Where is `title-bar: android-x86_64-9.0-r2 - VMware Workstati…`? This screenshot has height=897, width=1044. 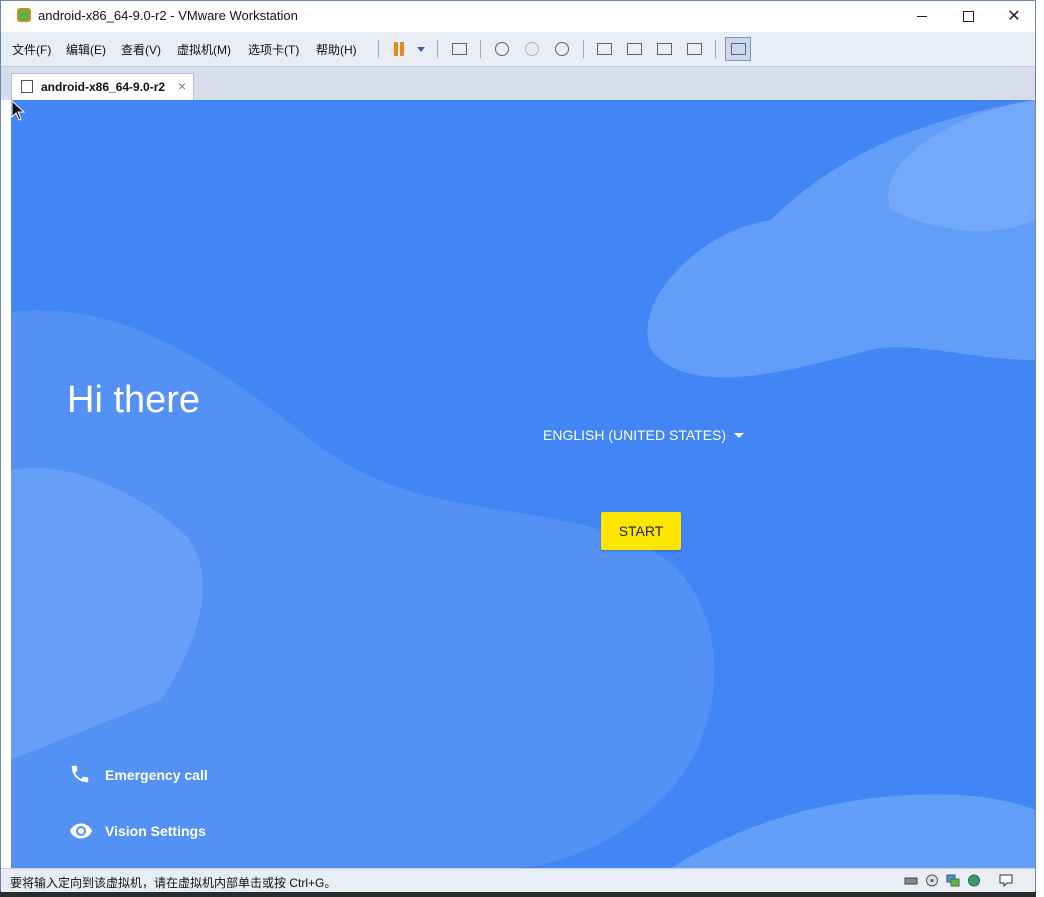
title-bar: android-x86_64-9.0-r2 - VMware Workstati… is located at coordinates (518, 16).